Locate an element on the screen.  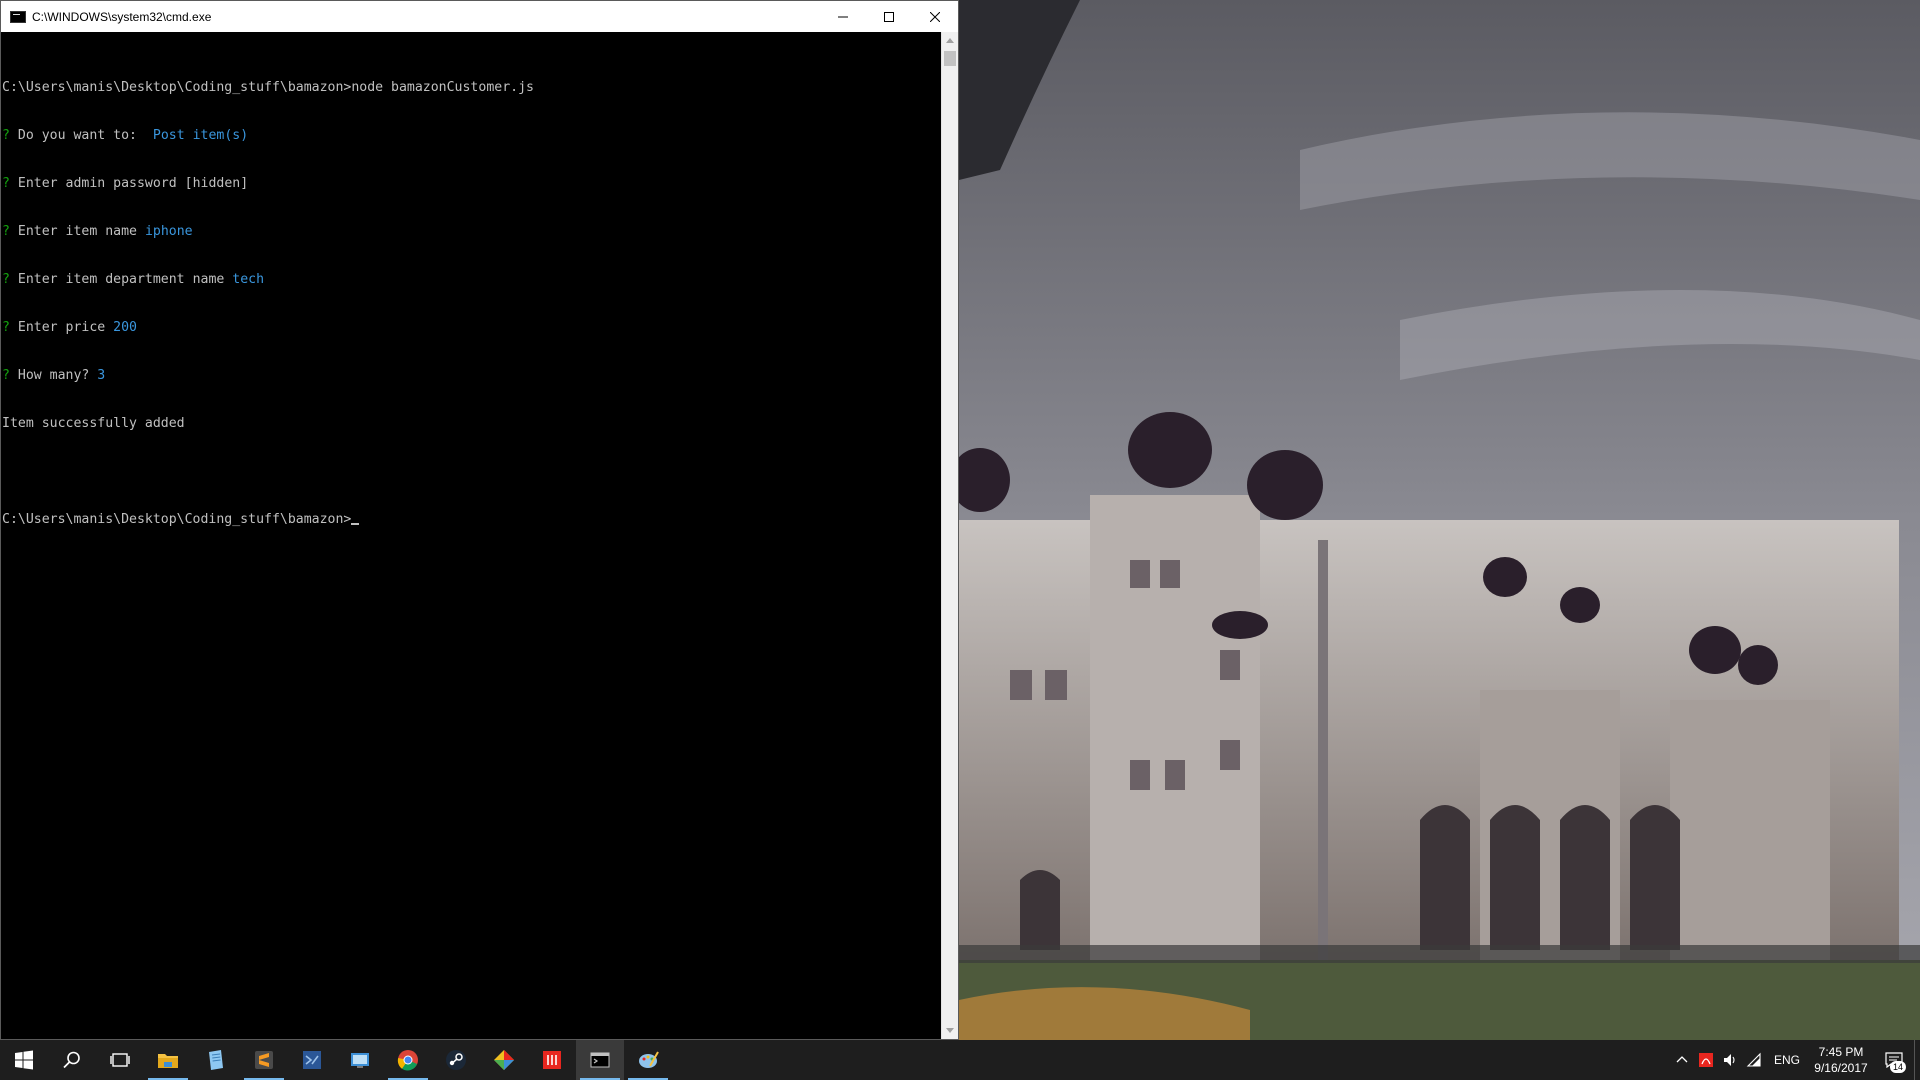
vertical-scrollbar is located at coordinates (949, 535).